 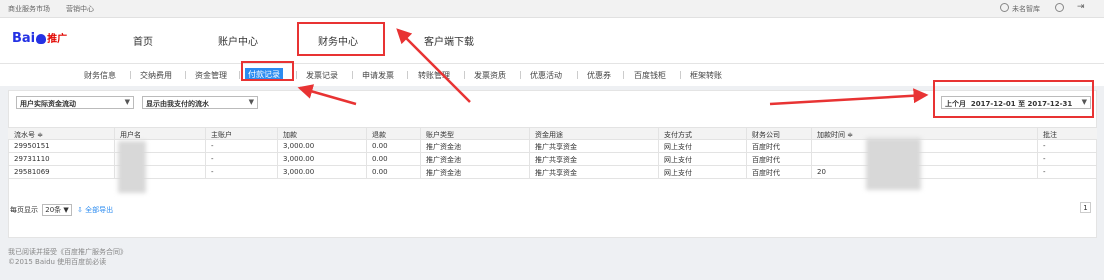 What do you see at coordinates (849, 97) in the screenshot?
I see `arrow-to-date-range` at bounding box center [849, 97].